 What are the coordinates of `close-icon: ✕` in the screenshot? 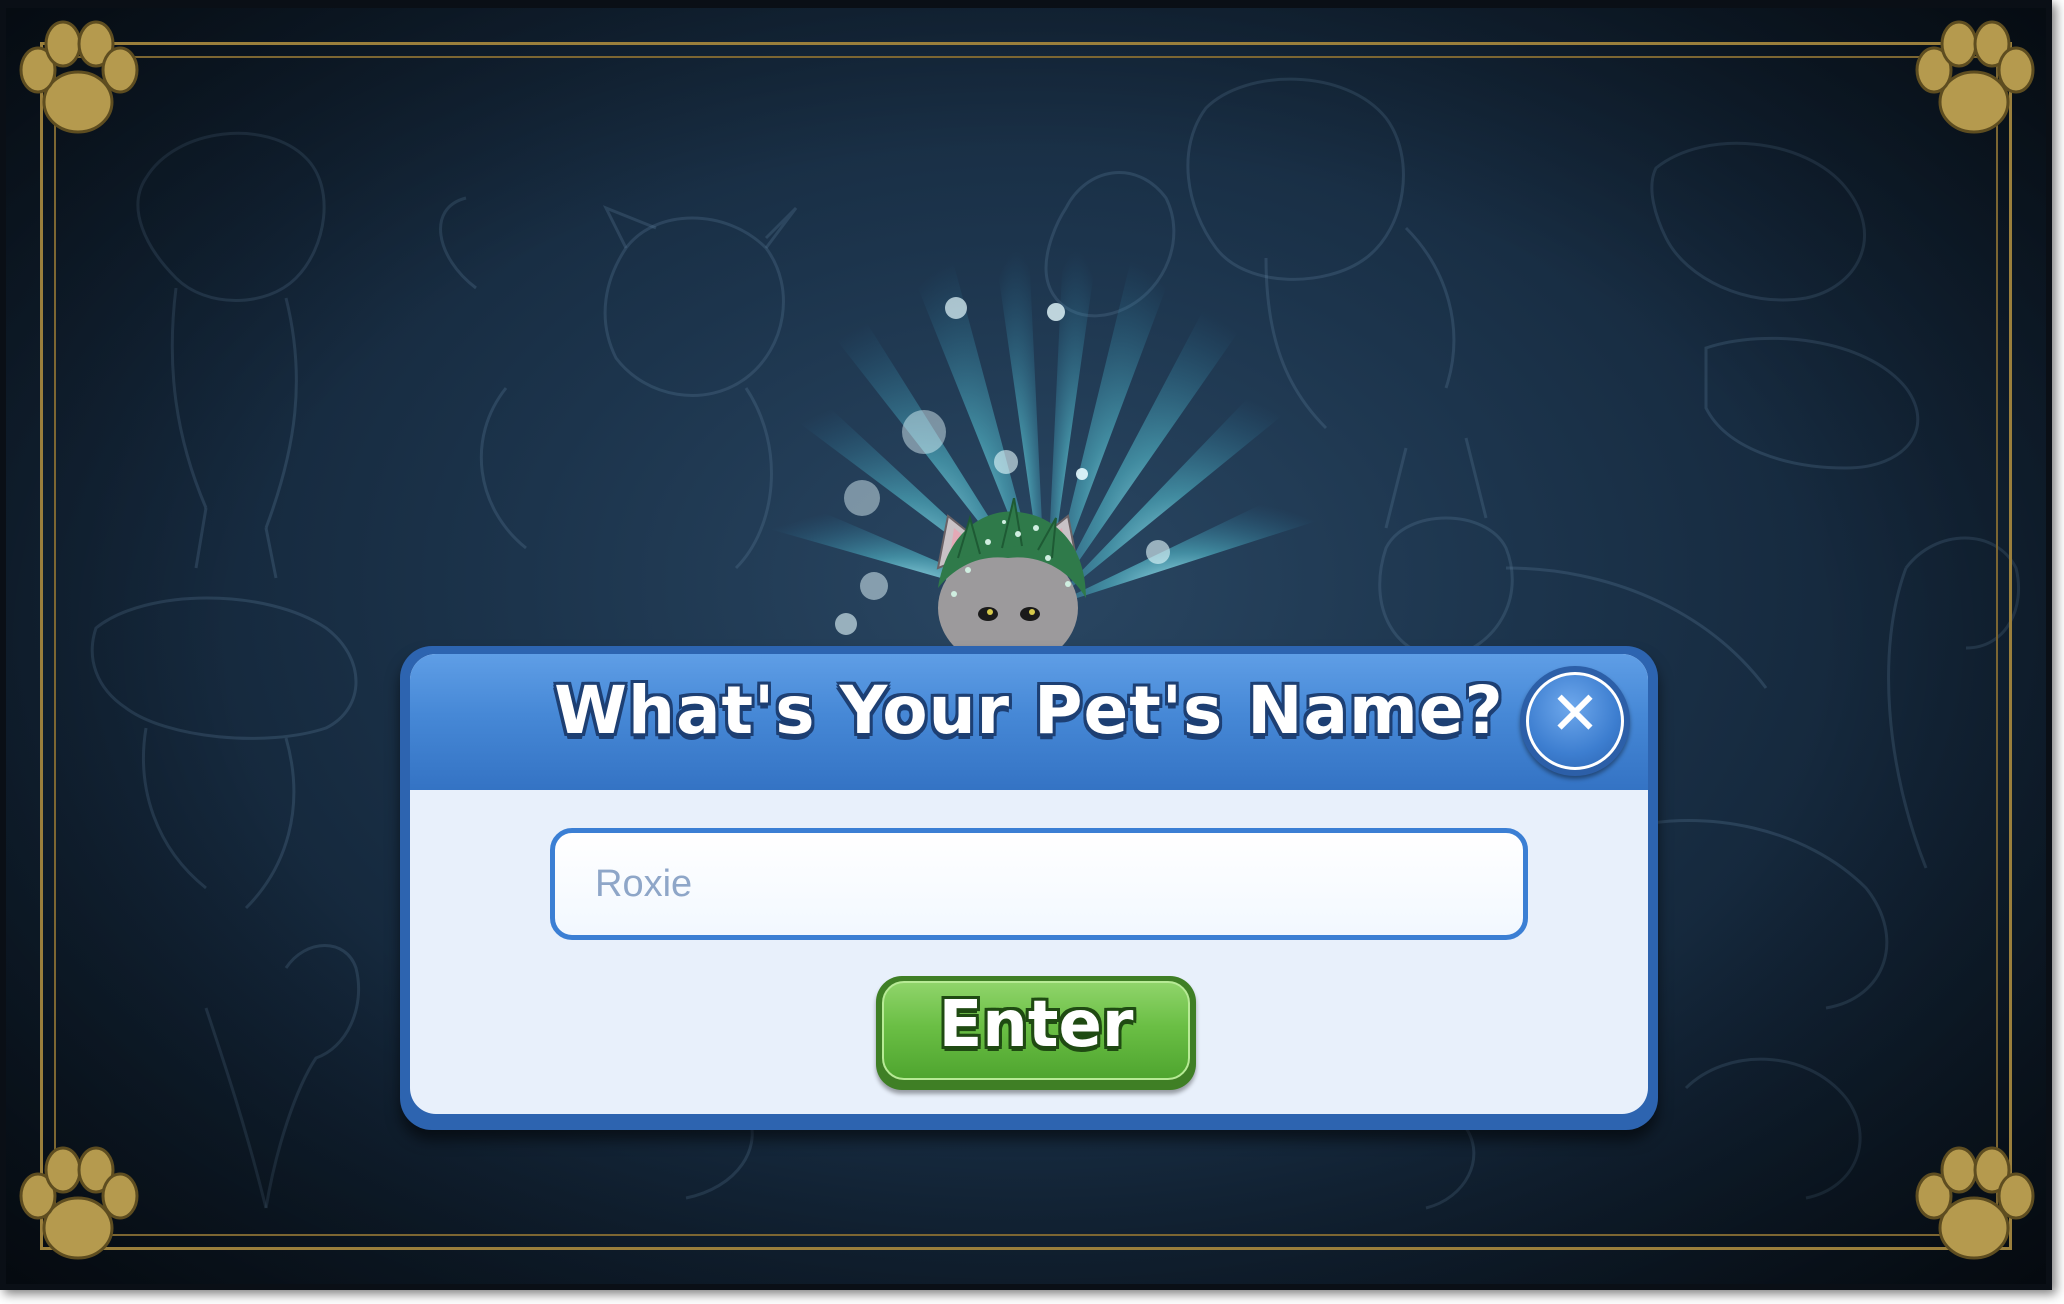 It's located at (1575, 714).